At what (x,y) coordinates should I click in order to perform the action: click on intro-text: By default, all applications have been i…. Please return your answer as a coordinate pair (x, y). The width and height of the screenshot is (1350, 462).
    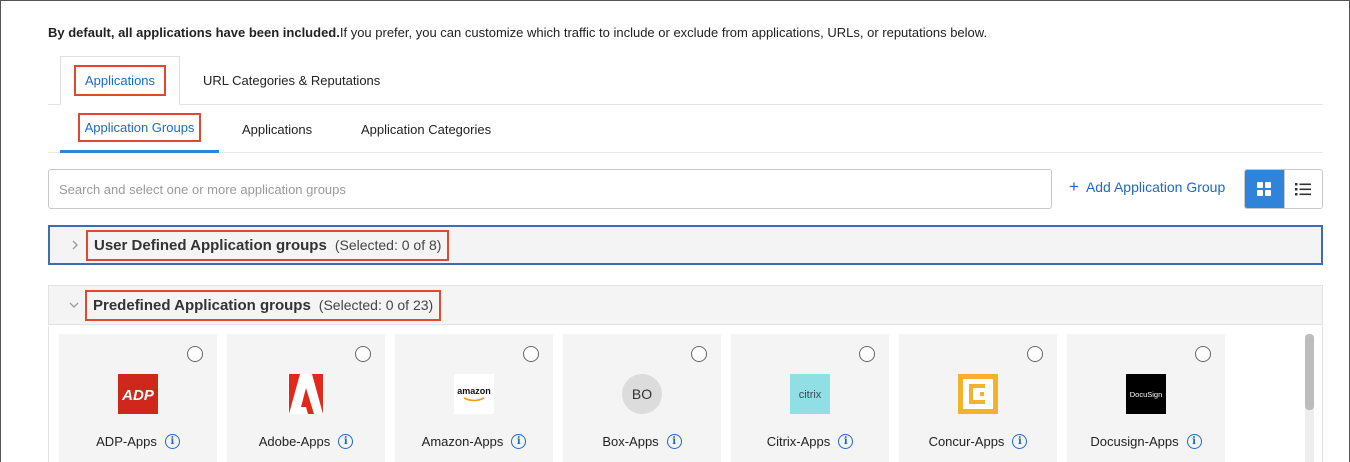
    Looking at the image, I should click on (517, 32).